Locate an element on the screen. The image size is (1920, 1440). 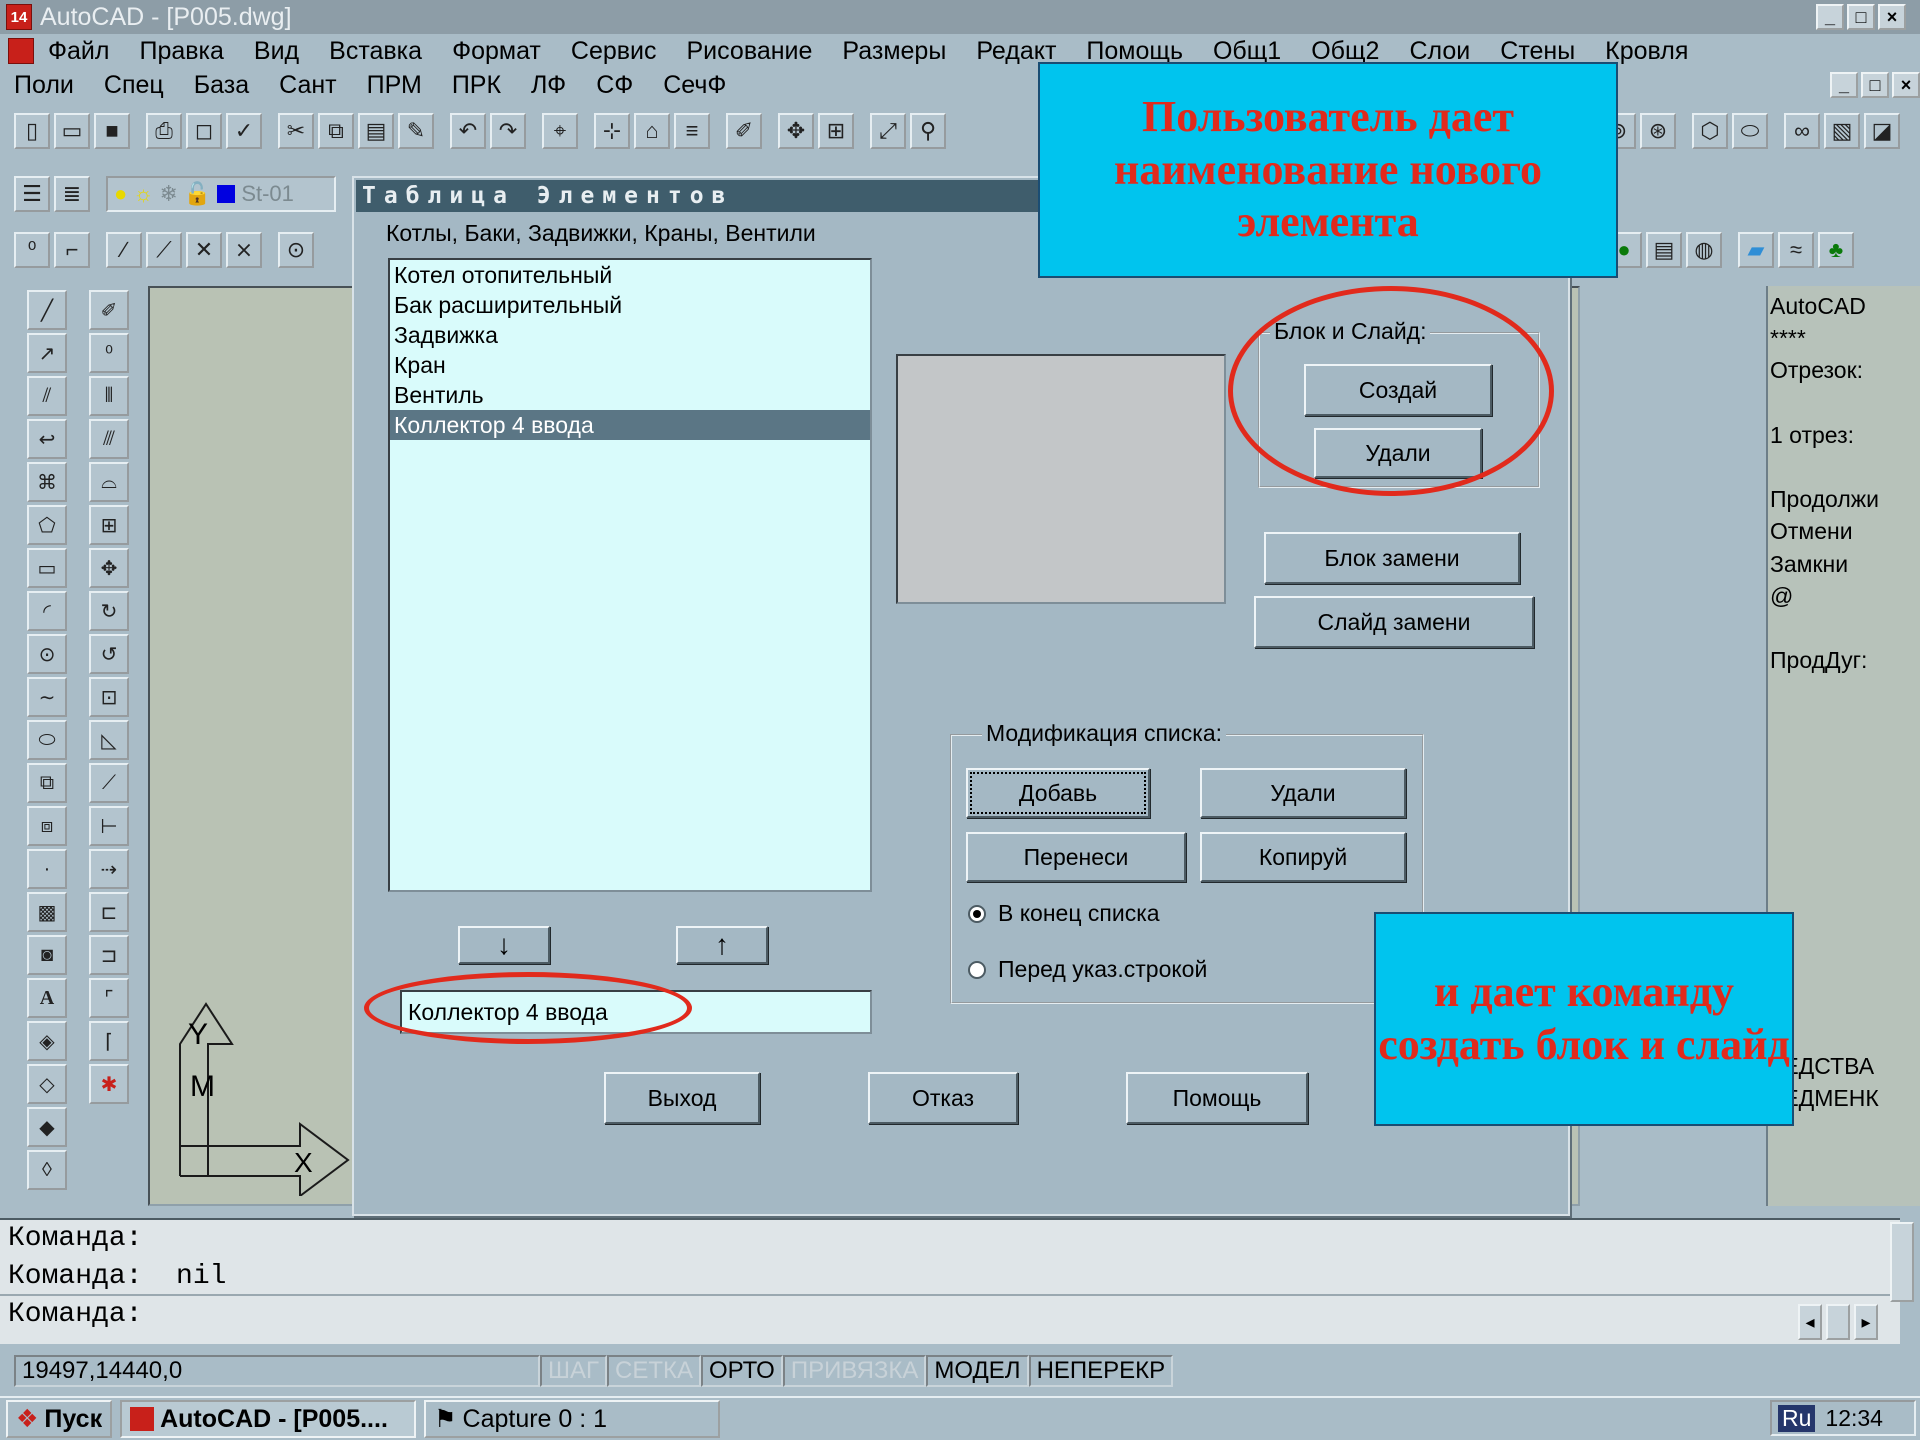
maximize-button: □ is located at coordinates (1861, 17).